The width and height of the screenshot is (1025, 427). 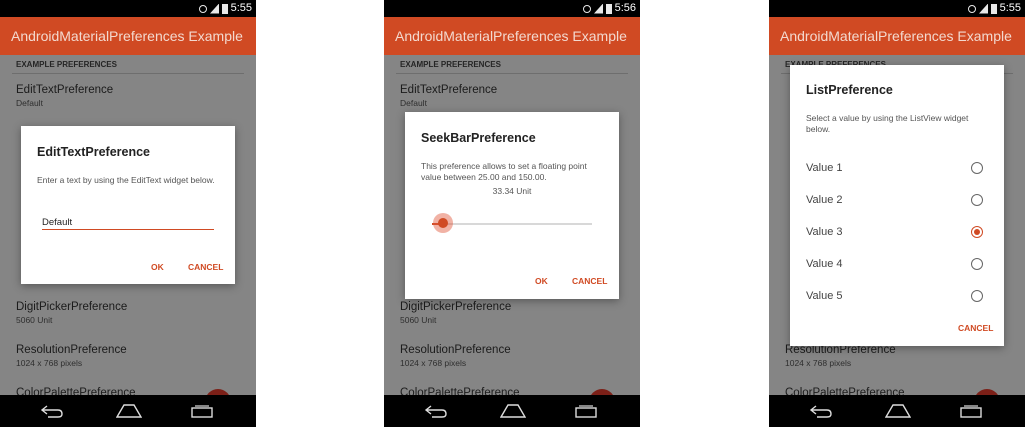 What do you see at coordinates (128, 222) in the screenshot?
I see `edittext-input` at bounding box center [128, 222].